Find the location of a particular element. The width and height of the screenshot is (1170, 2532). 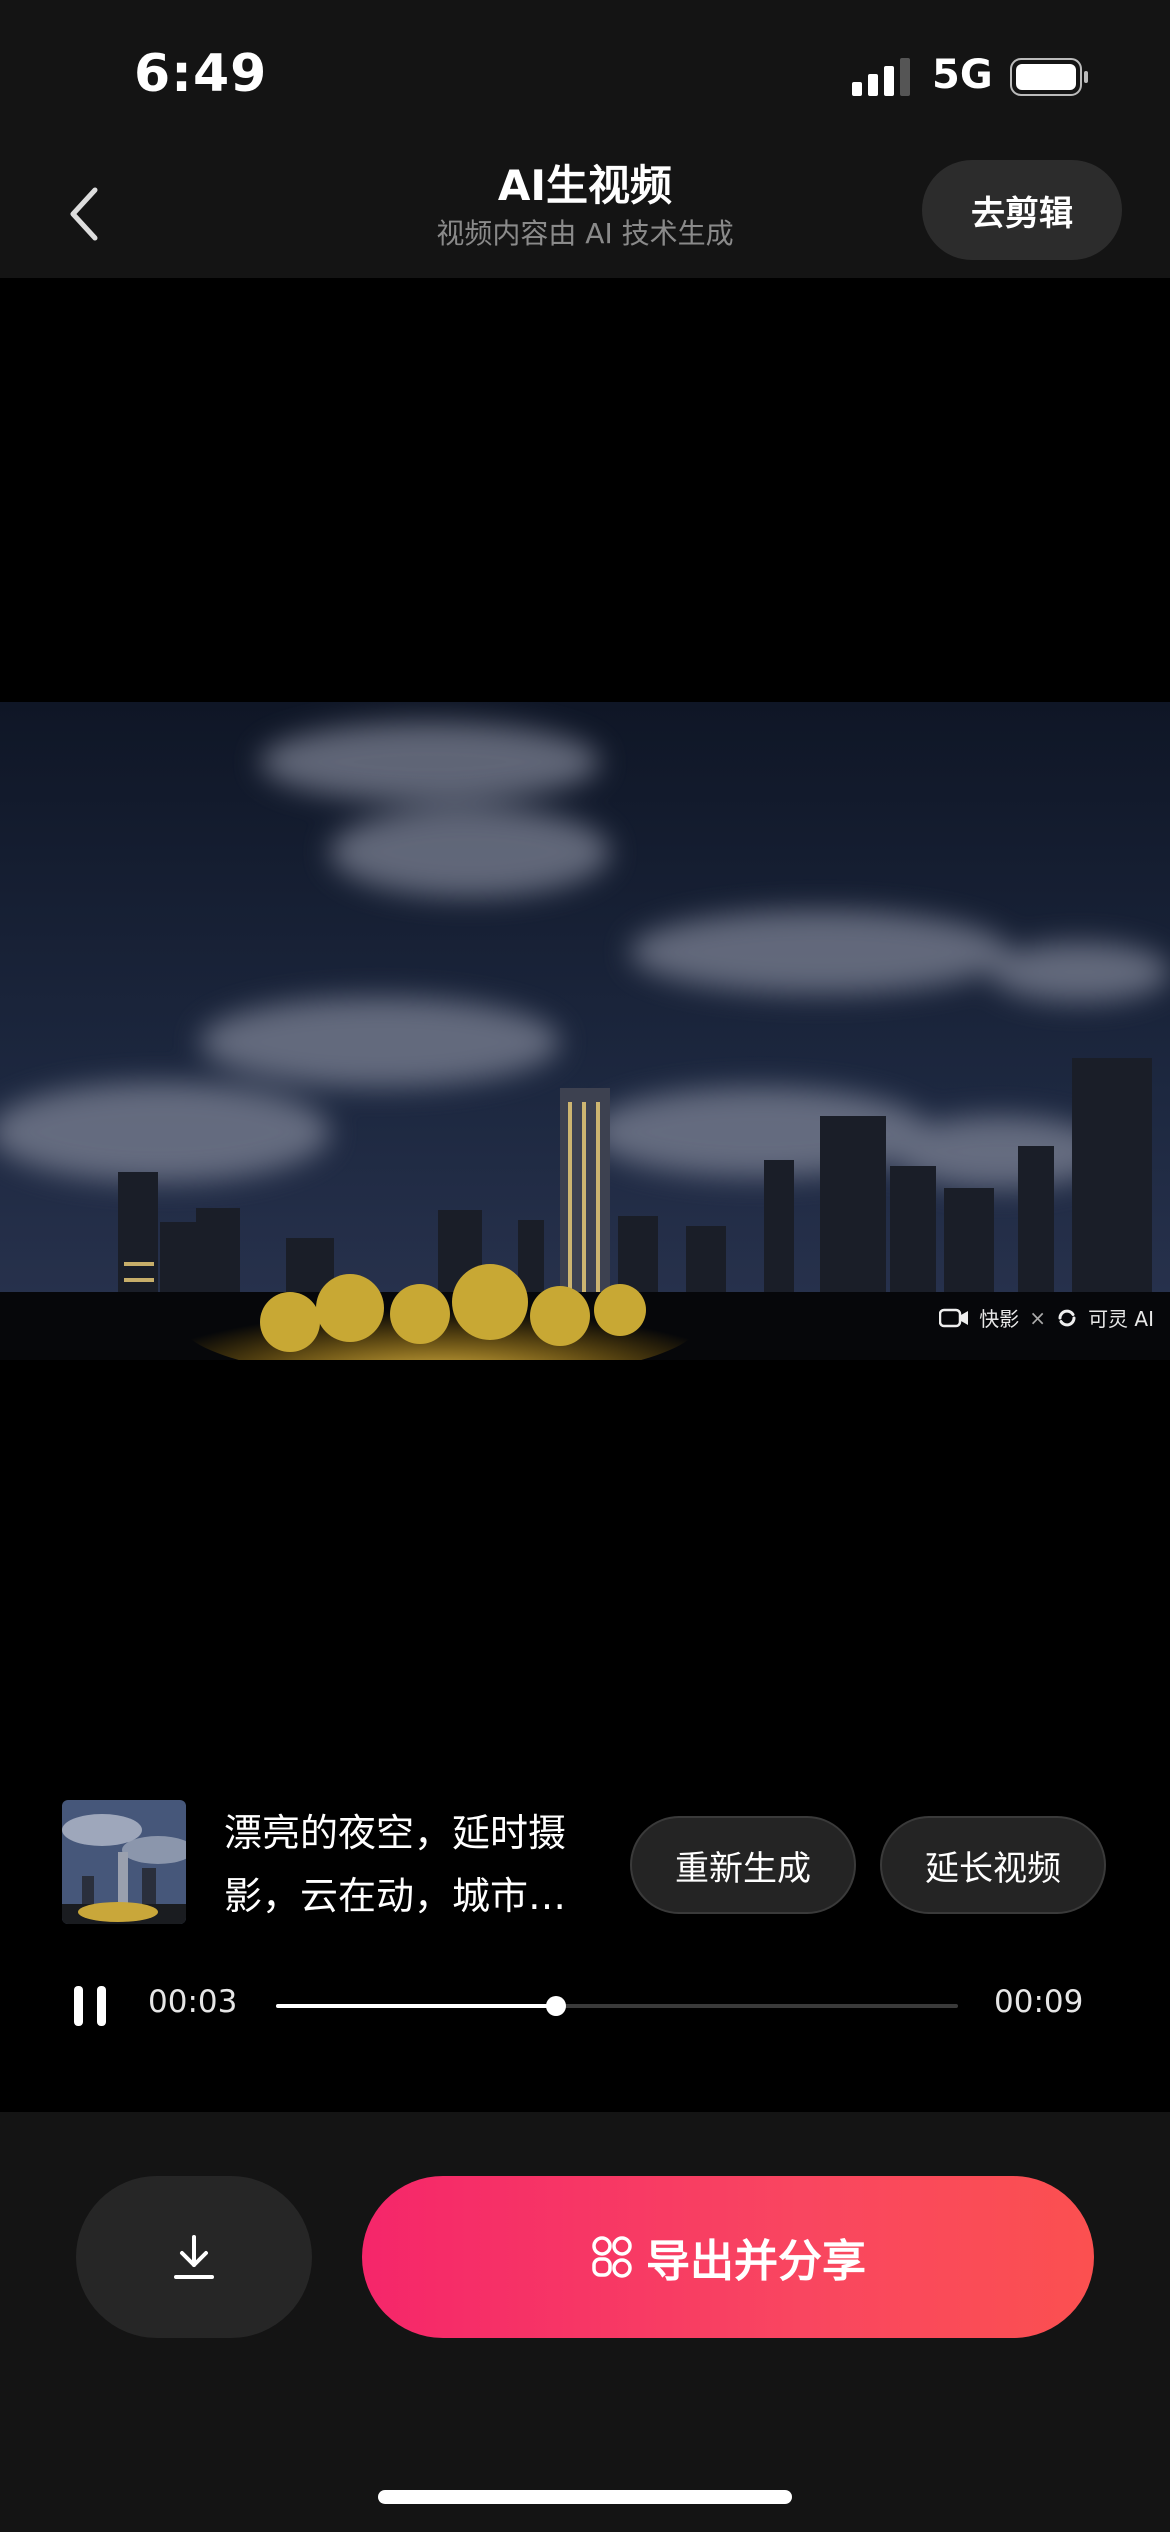

progress-handle is located at coordinates (555, 2006).